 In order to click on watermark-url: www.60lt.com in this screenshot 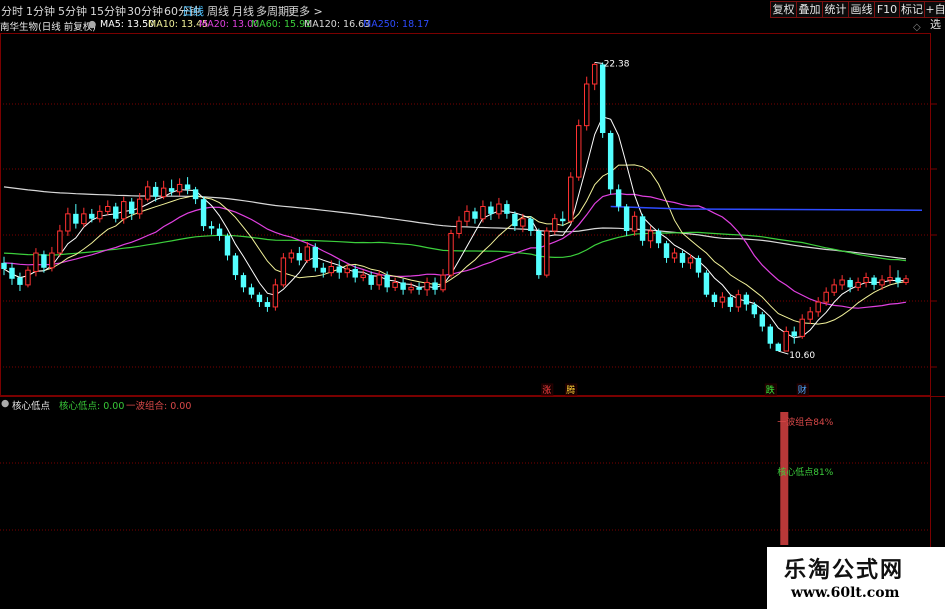, I will do `click(845, 593)`.